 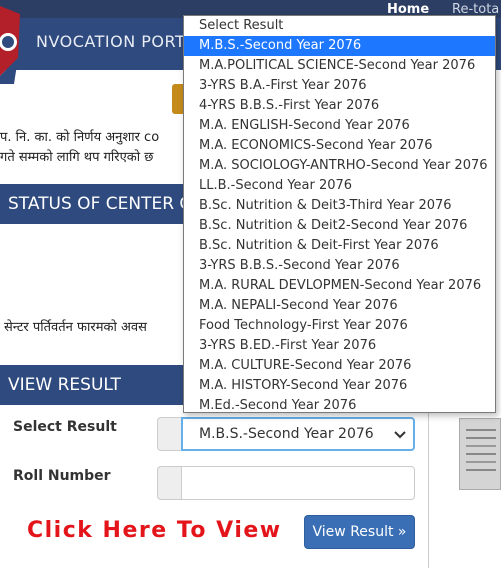 What do you see at coordinates (75, 327) in the screenshot?
I see `center-change-note: सेन्टर पर्तिवर्तन फारमको अवस` at bounding box center [75, 327].